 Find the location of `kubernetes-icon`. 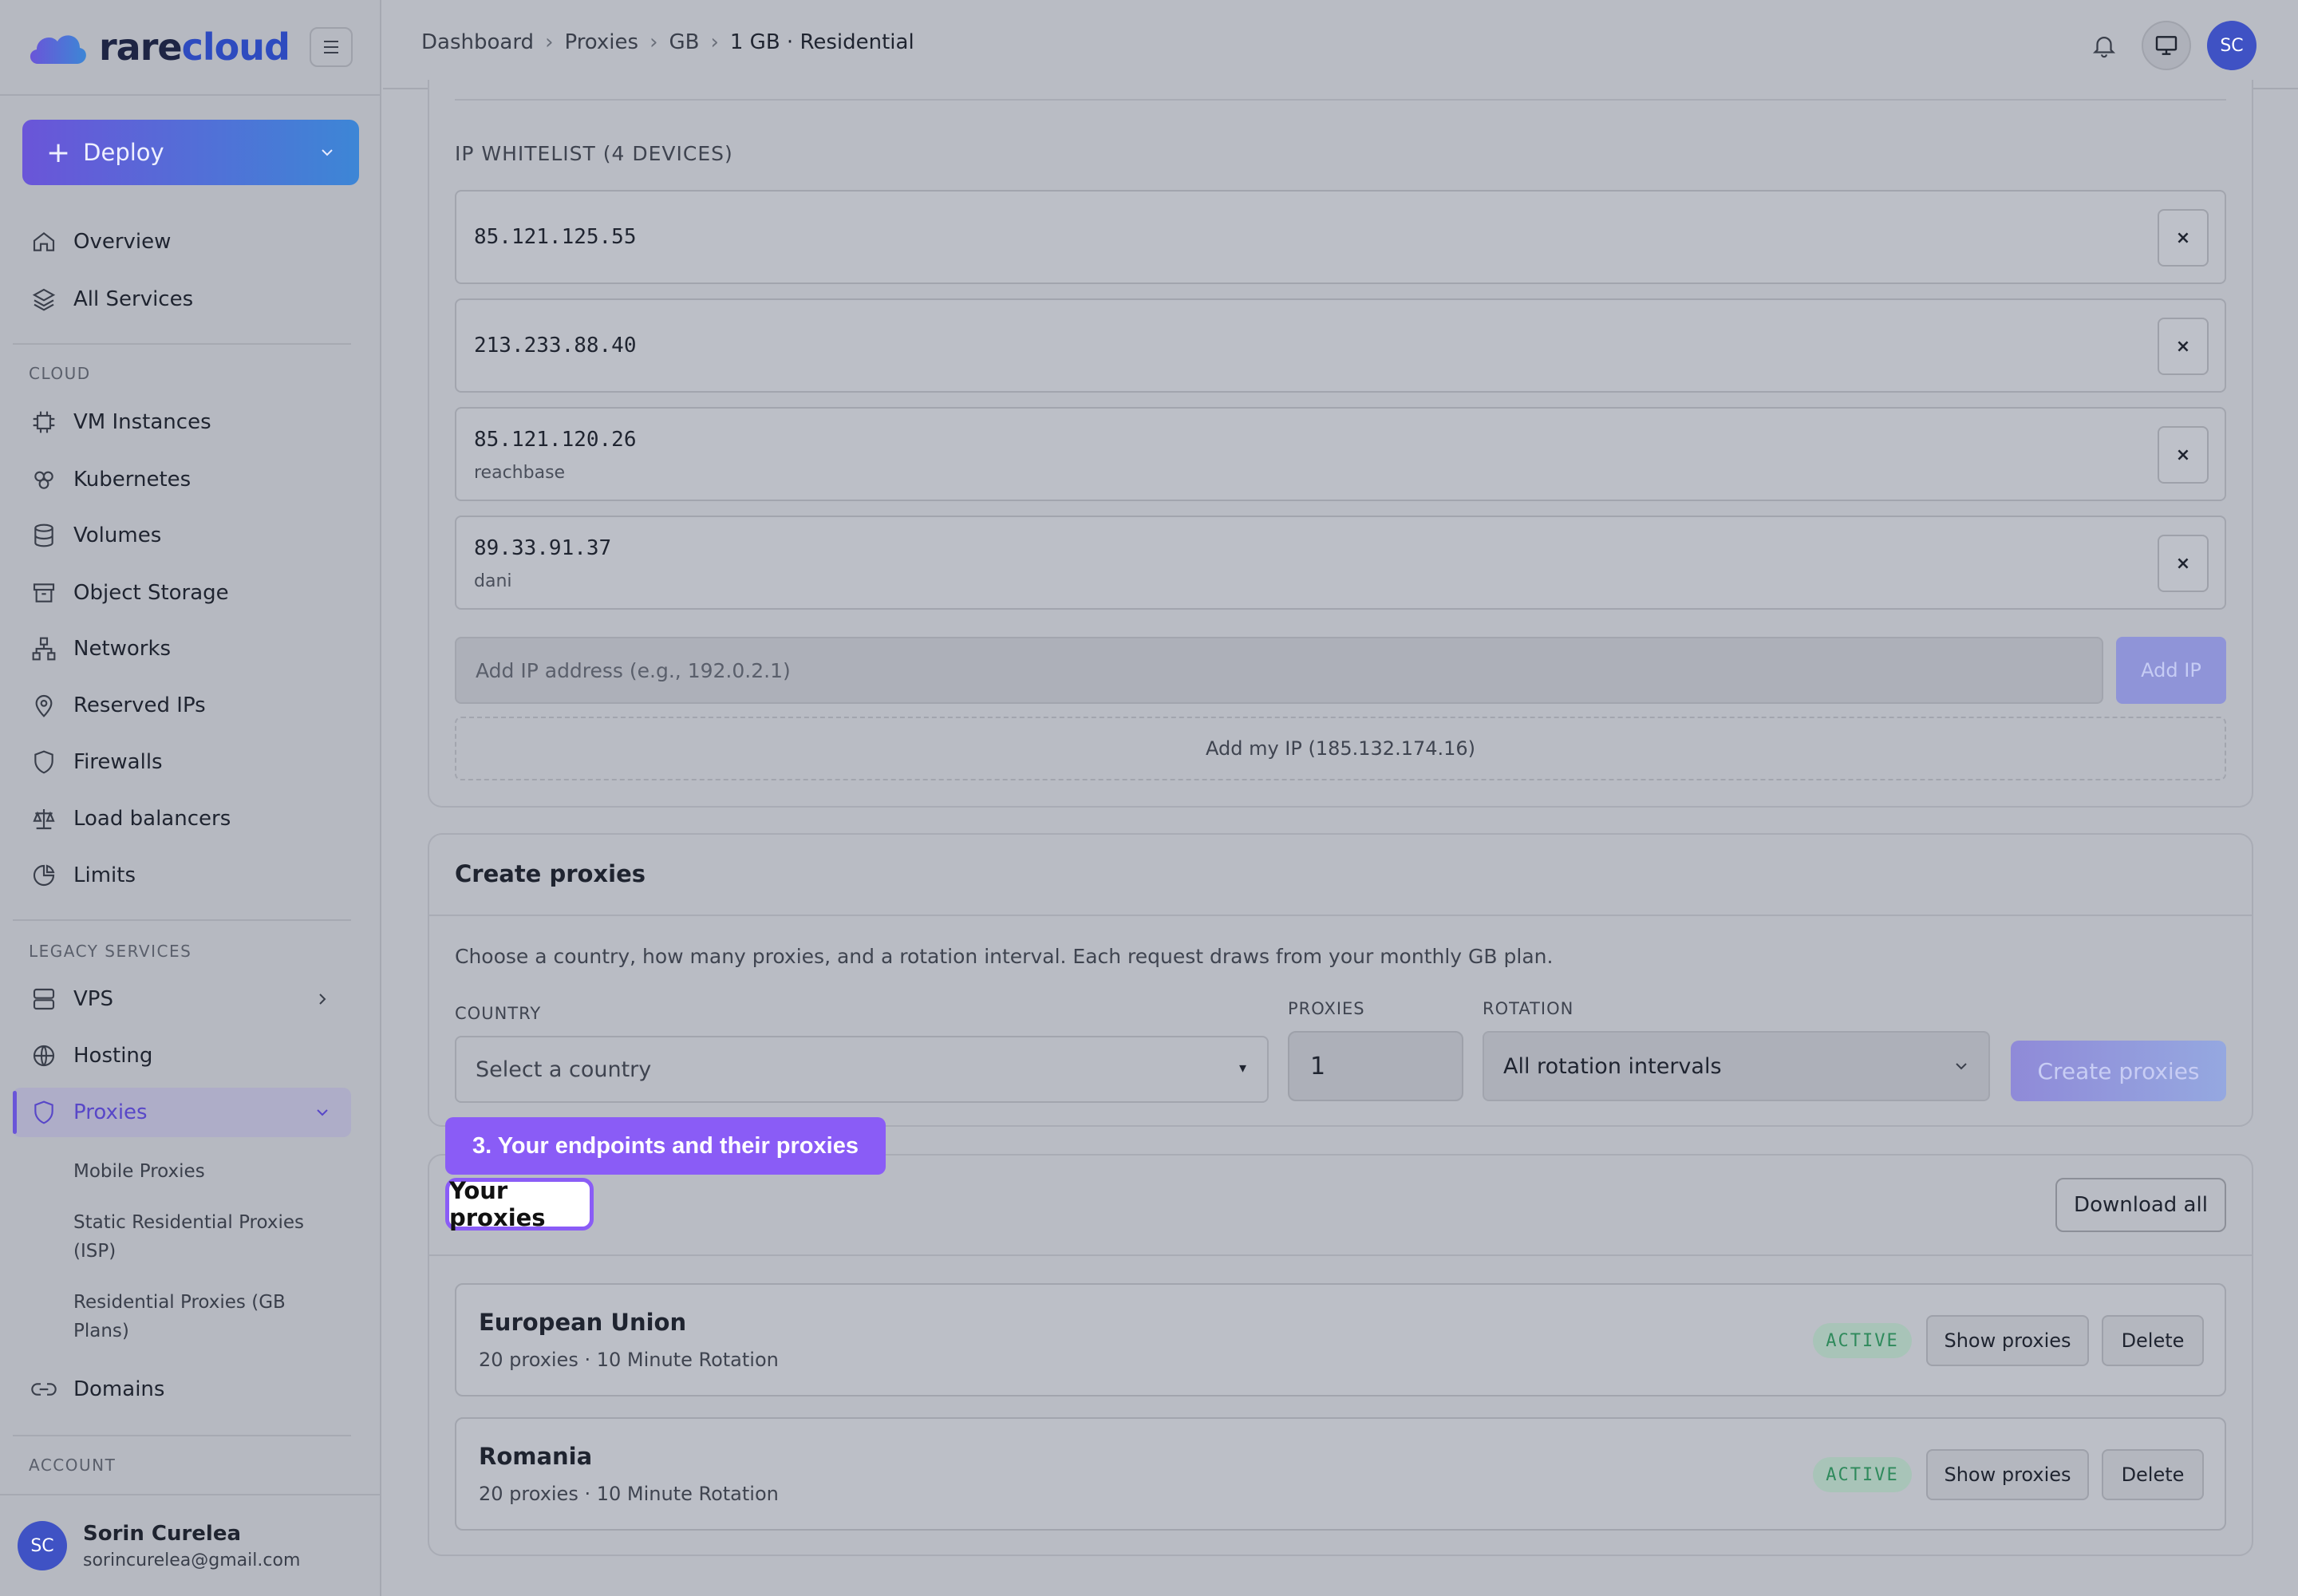

kubernetes-icon is located at coordinates (44, 479).